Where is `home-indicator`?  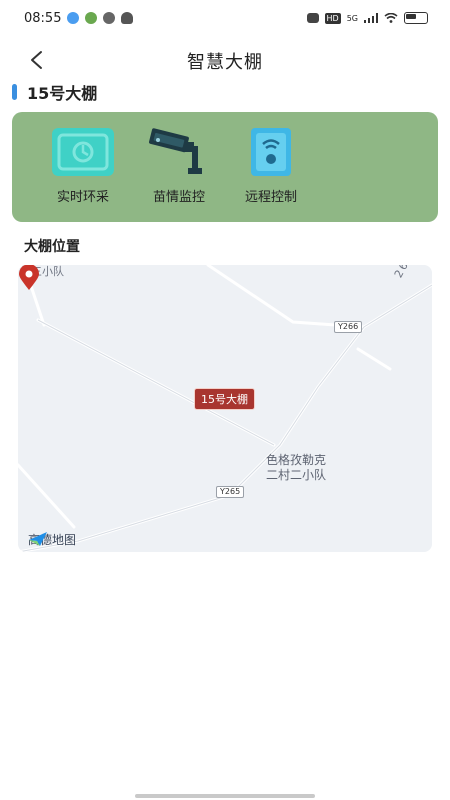
home-indicator is located at coordinates (225, 796).